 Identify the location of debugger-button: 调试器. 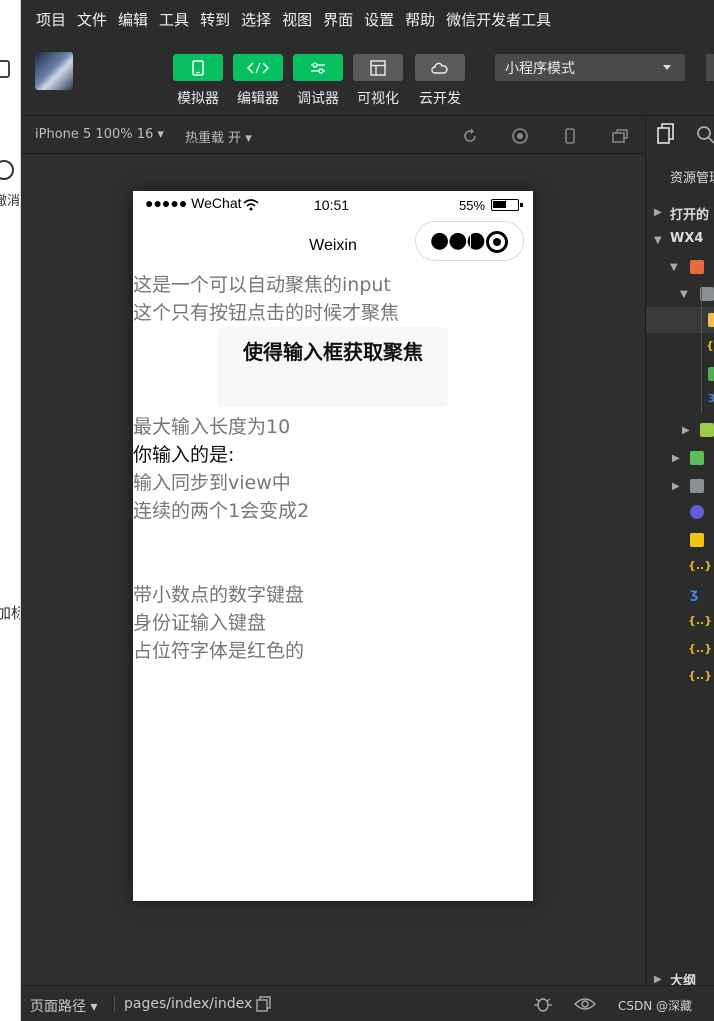
(318, 81).